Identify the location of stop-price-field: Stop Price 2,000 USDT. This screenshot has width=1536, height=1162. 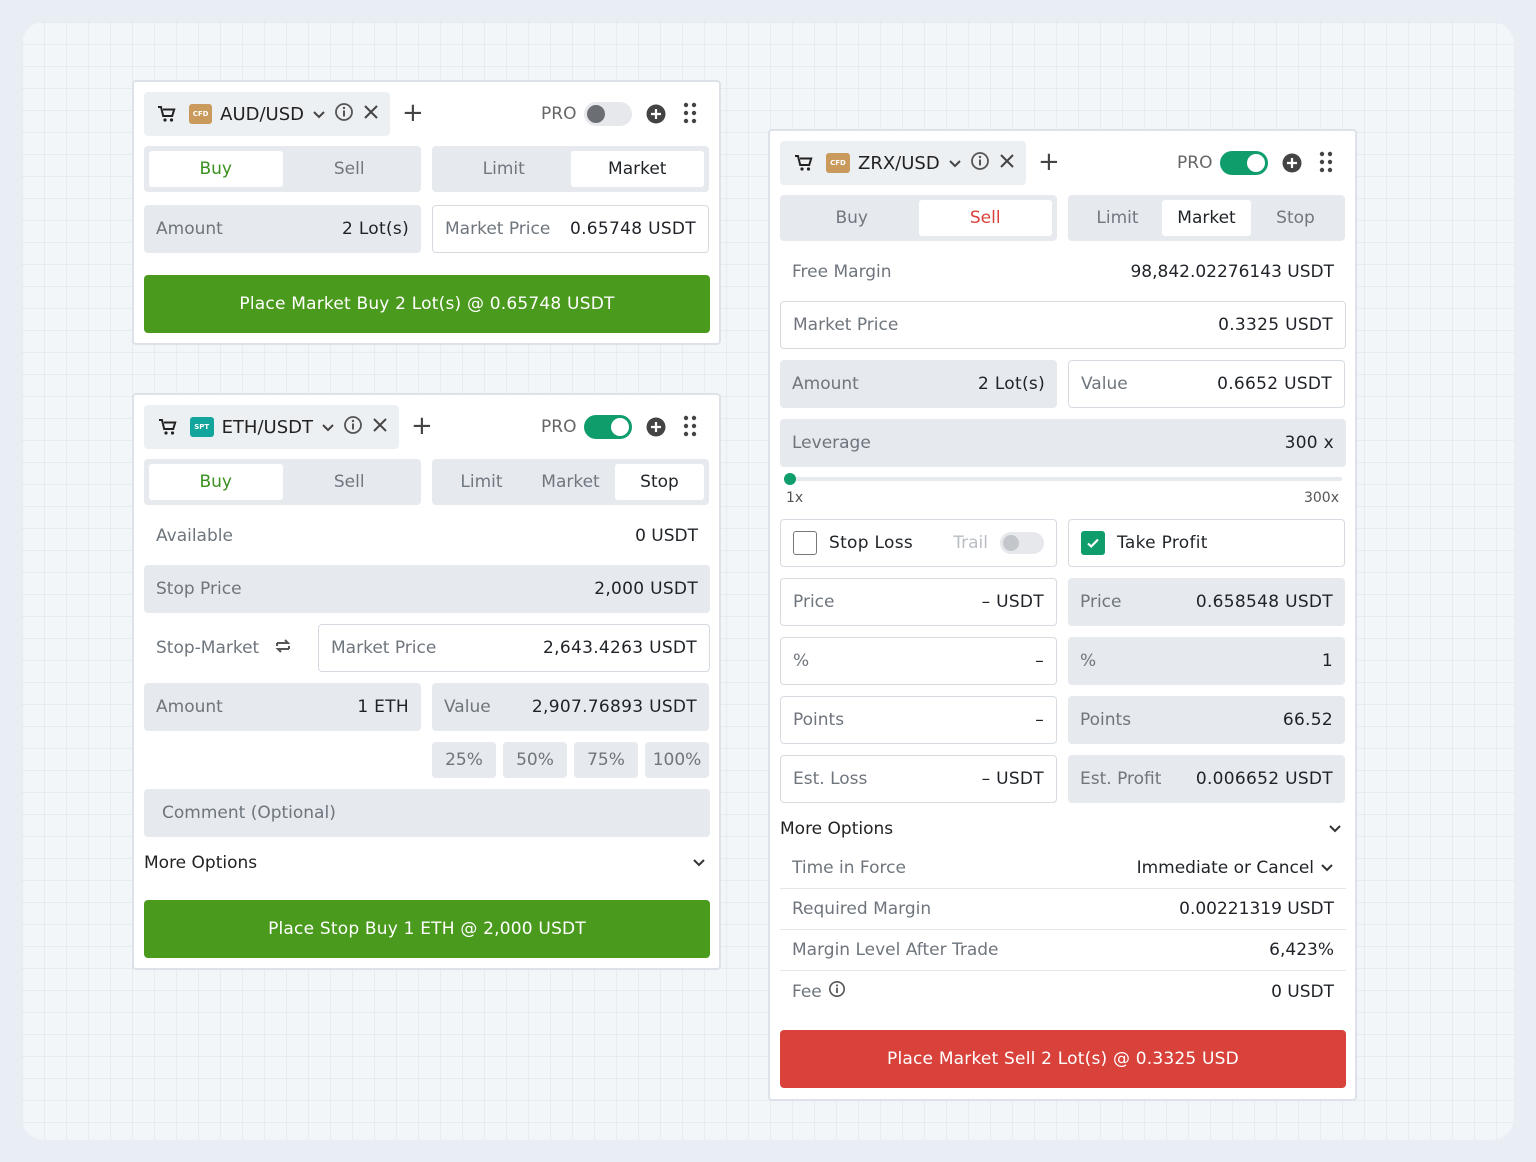
(427, 589).